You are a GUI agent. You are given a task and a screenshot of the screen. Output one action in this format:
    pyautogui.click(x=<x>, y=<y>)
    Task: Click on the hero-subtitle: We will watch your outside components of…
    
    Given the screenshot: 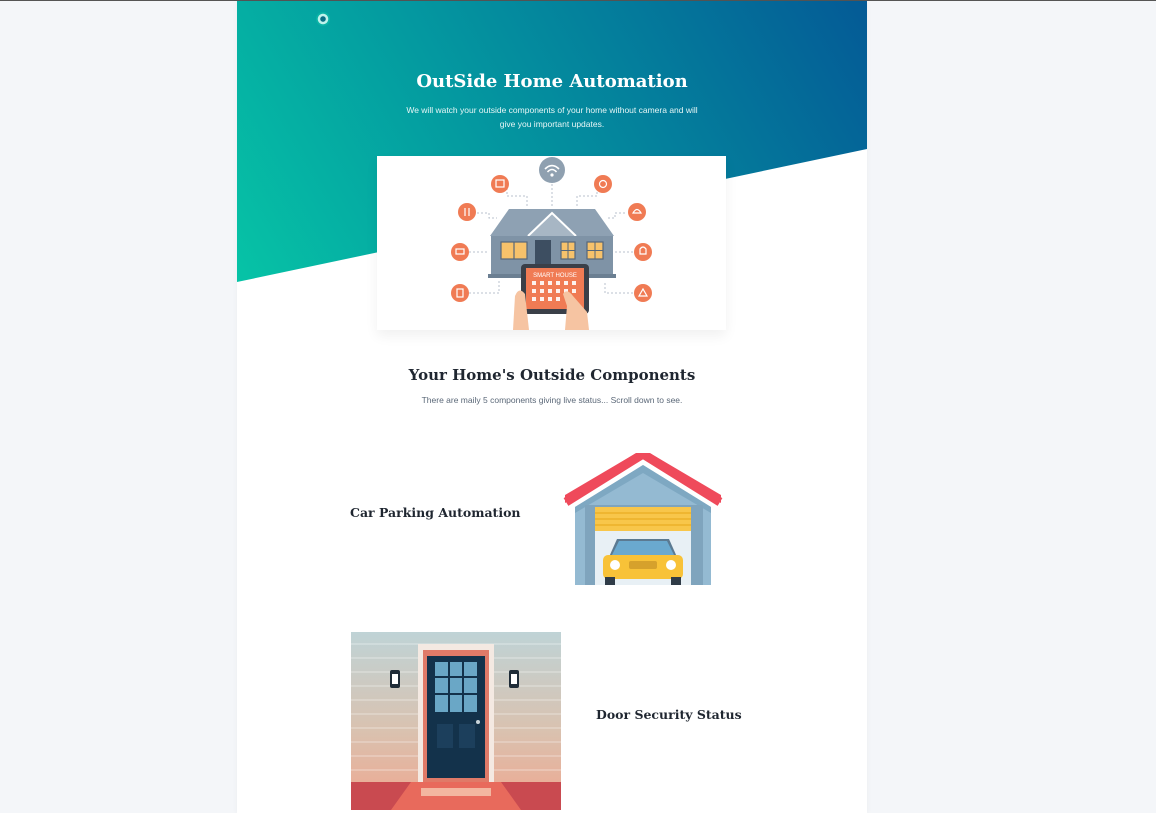 What is the action you would take?
    pyautogui.click(x=552, y=117)
    